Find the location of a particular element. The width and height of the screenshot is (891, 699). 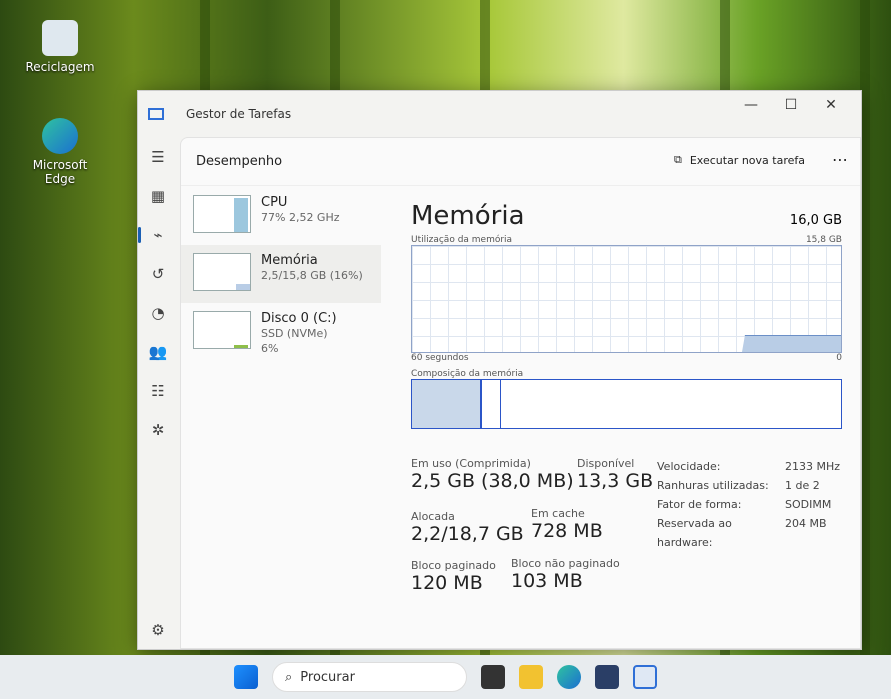

form-factor-value: SODIMM is located at coordinates (808, 504).